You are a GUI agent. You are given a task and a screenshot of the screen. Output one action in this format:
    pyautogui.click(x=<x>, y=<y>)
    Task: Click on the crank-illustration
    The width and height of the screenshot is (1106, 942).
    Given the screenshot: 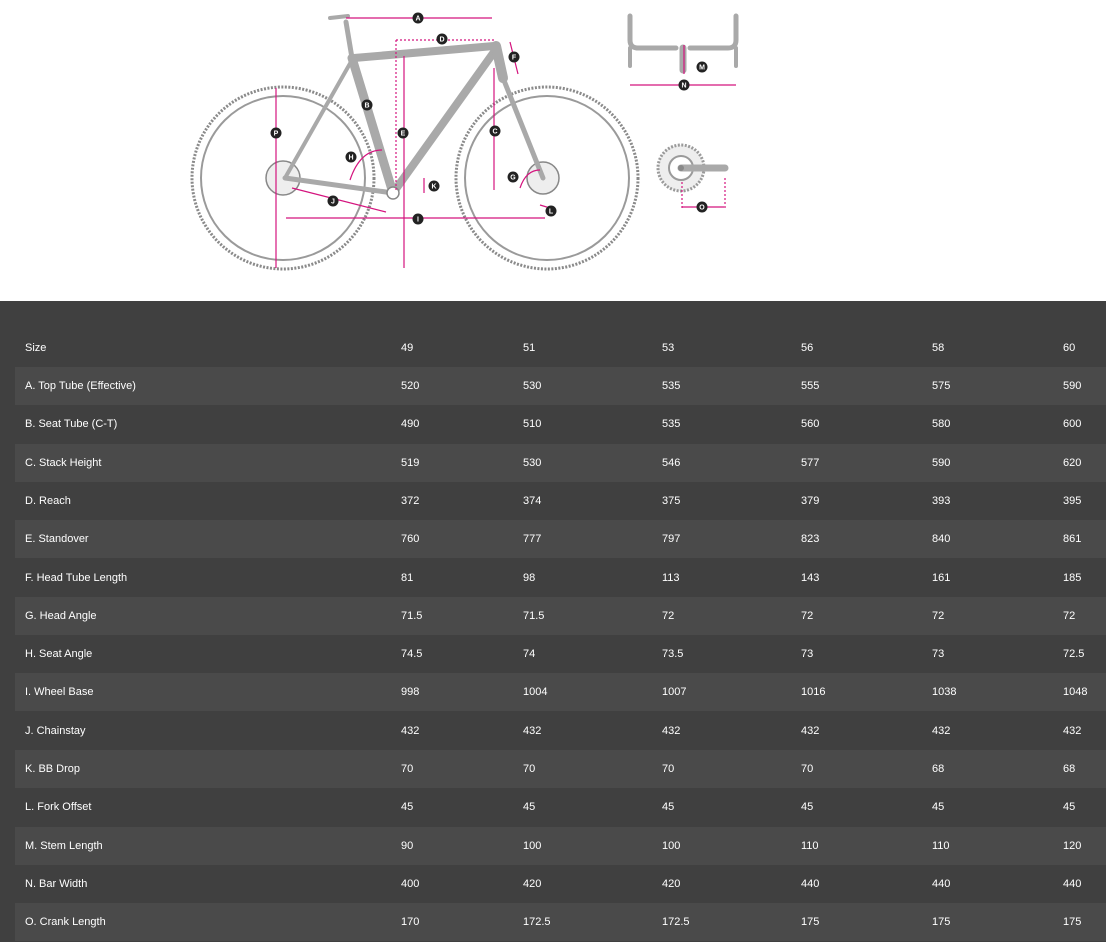 What is the action you would take?
    pyautogui.click(x=692, y=168)
    